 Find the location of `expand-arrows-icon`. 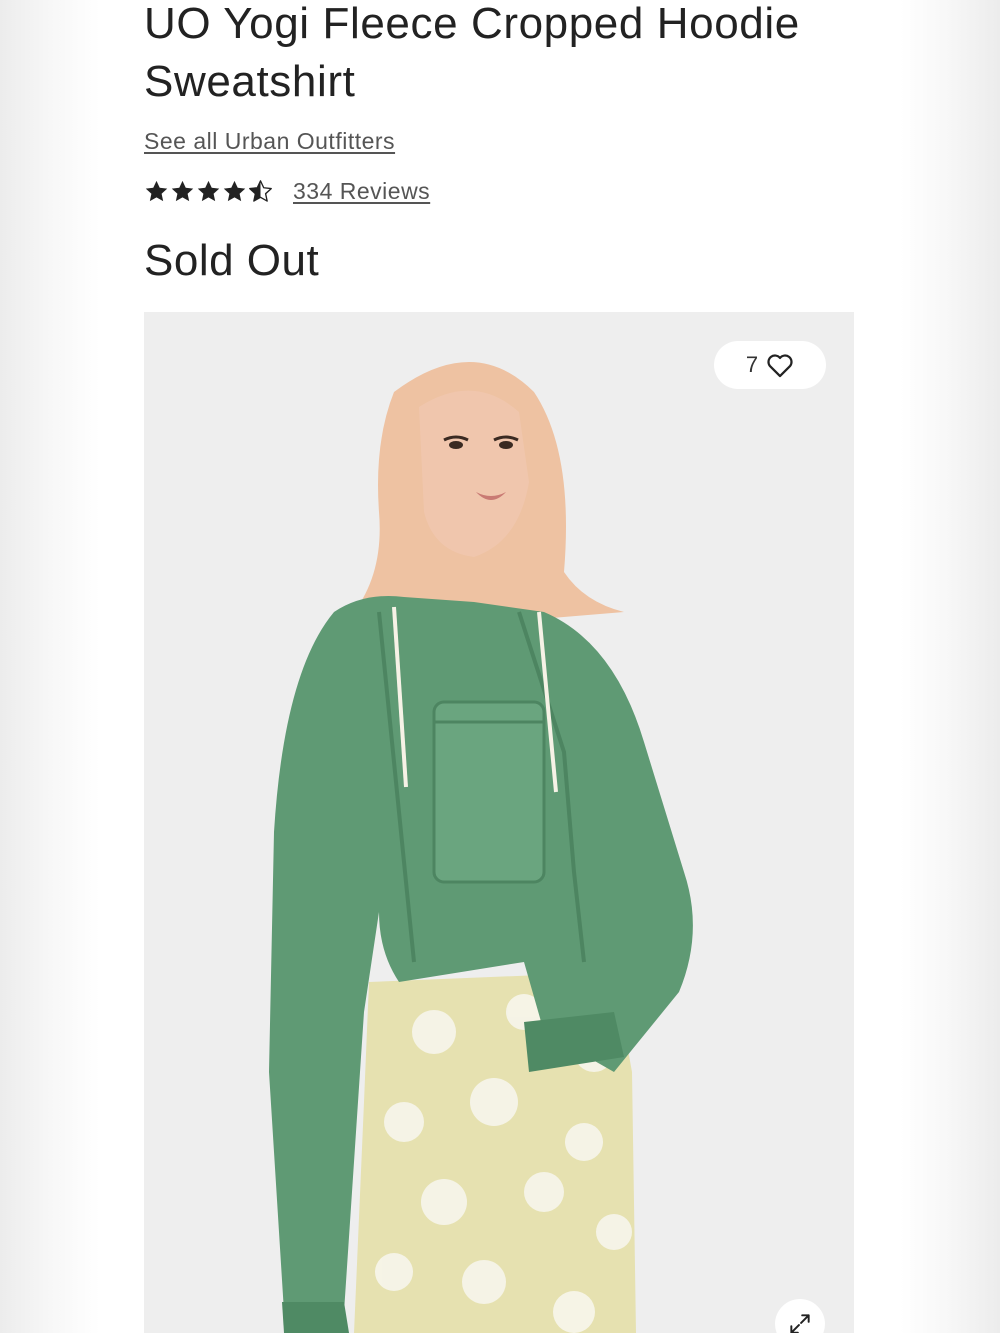

expand-arrows-icon is located at coordinates (800, 1323).